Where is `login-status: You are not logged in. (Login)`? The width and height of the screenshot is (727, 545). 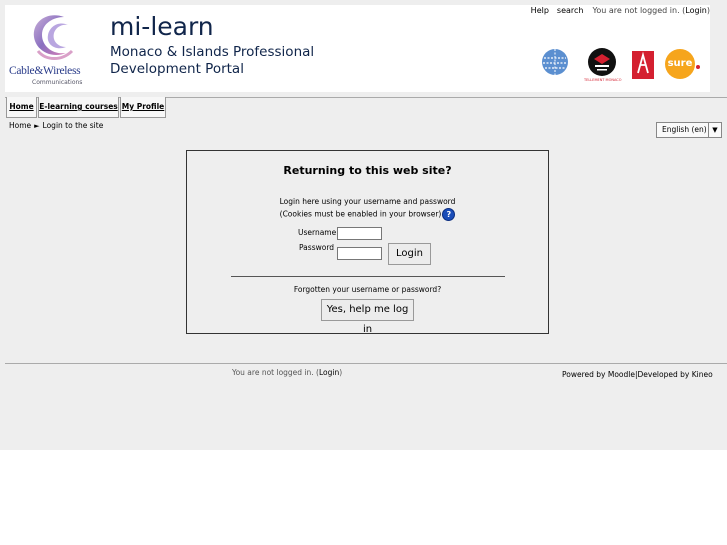
login-status: You are not logged in. (Login) is located at coordinates (651, 10).